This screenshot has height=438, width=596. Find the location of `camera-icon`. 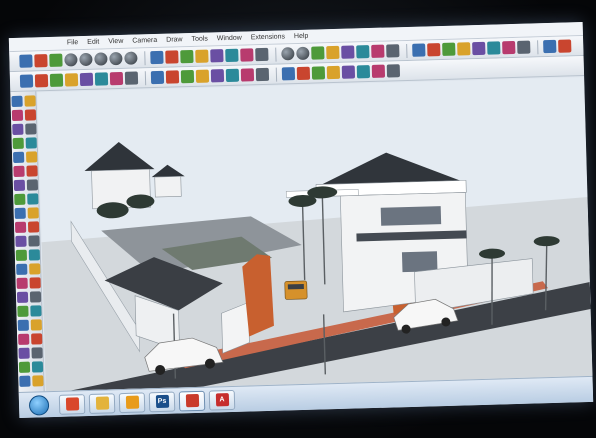

camera-icon is located at coordinates (479, 48).